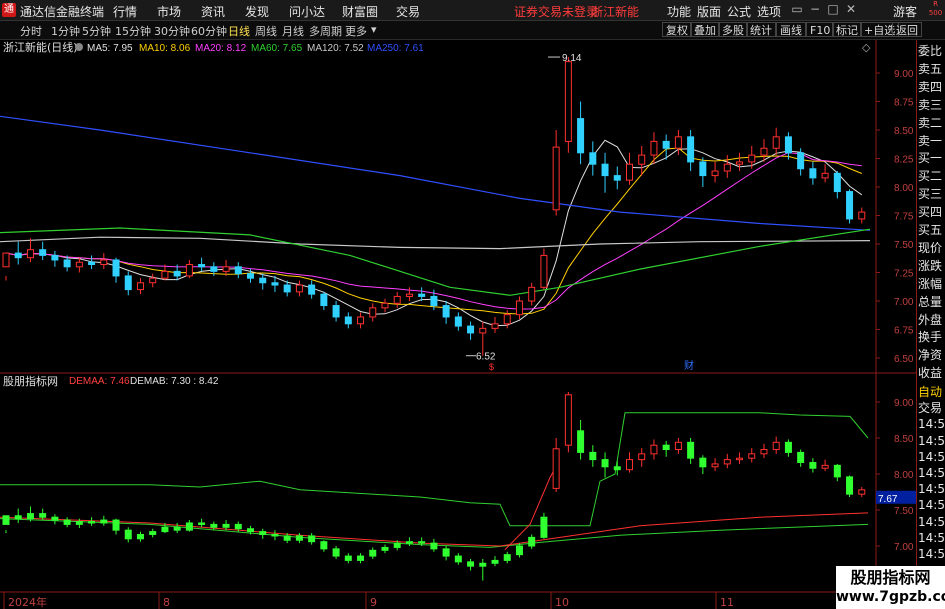 This screenshot has height=609, width=945. What do you see at coordinates (769, 11) in the screenshot?
I see `menu-options: 选项` at bounding box center [769, 11].